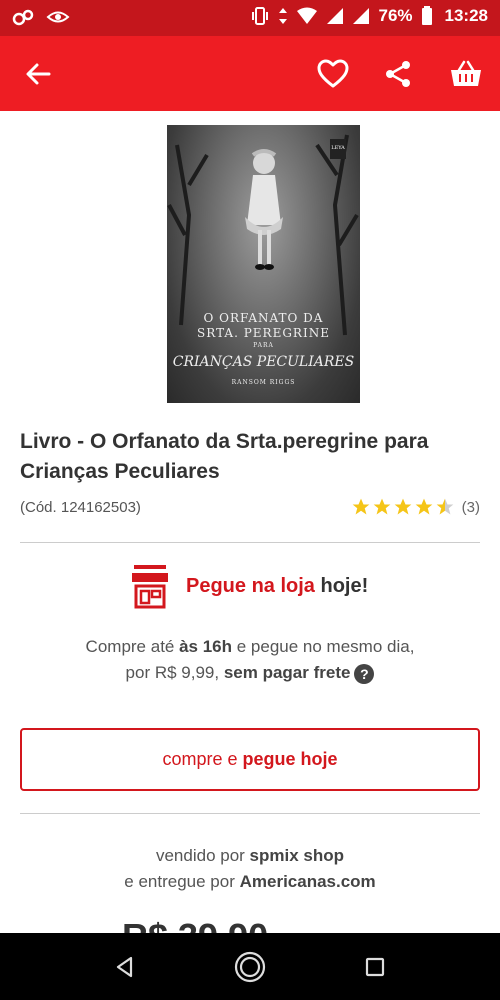  What do you see at coordinates (395, 15) in the screenshot?
I see `battery-percent: 76%` at bounding box center [395, 15].